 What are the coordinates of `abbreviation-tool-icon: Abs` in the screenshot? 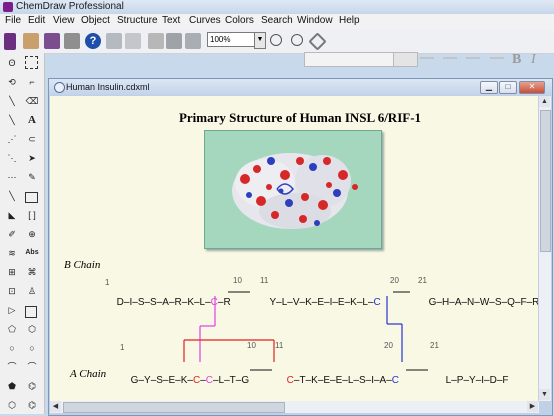 It's located at (32, 253).